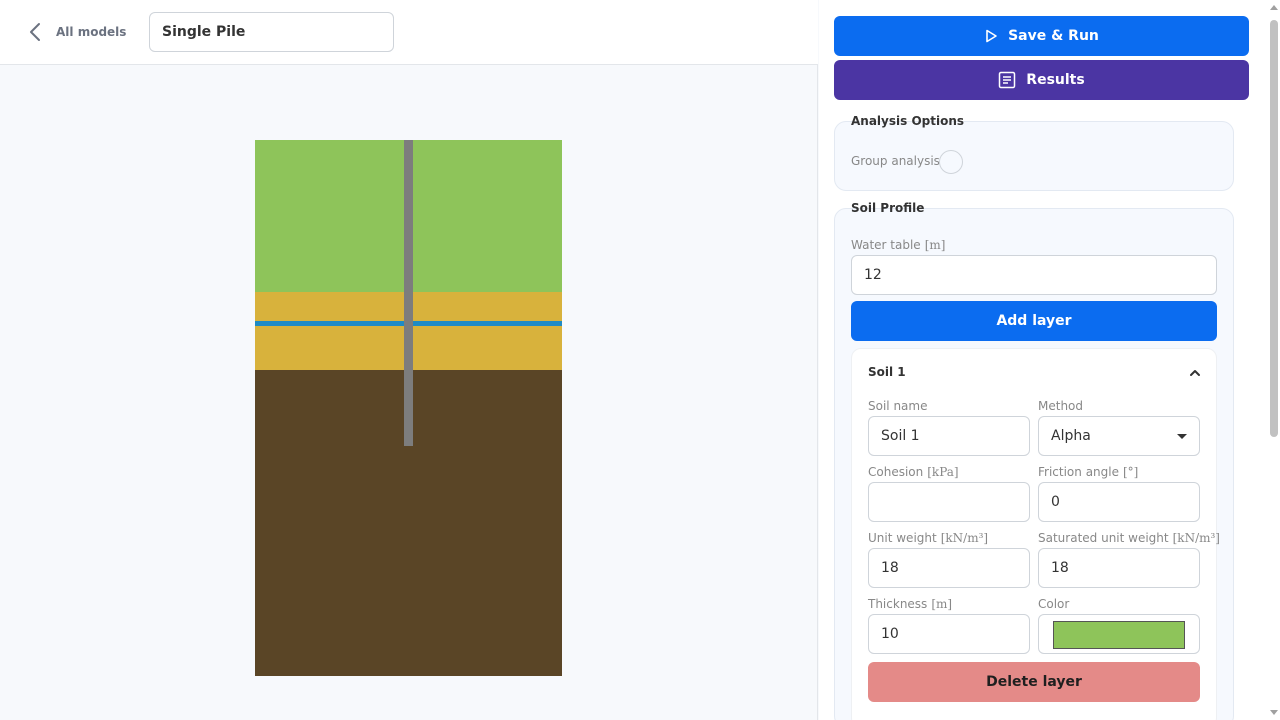 The height and width of the screenshot is (720, 1280). I want to click on saturated-unit-weight-unit: [kN/m³], so click(1196, 538).